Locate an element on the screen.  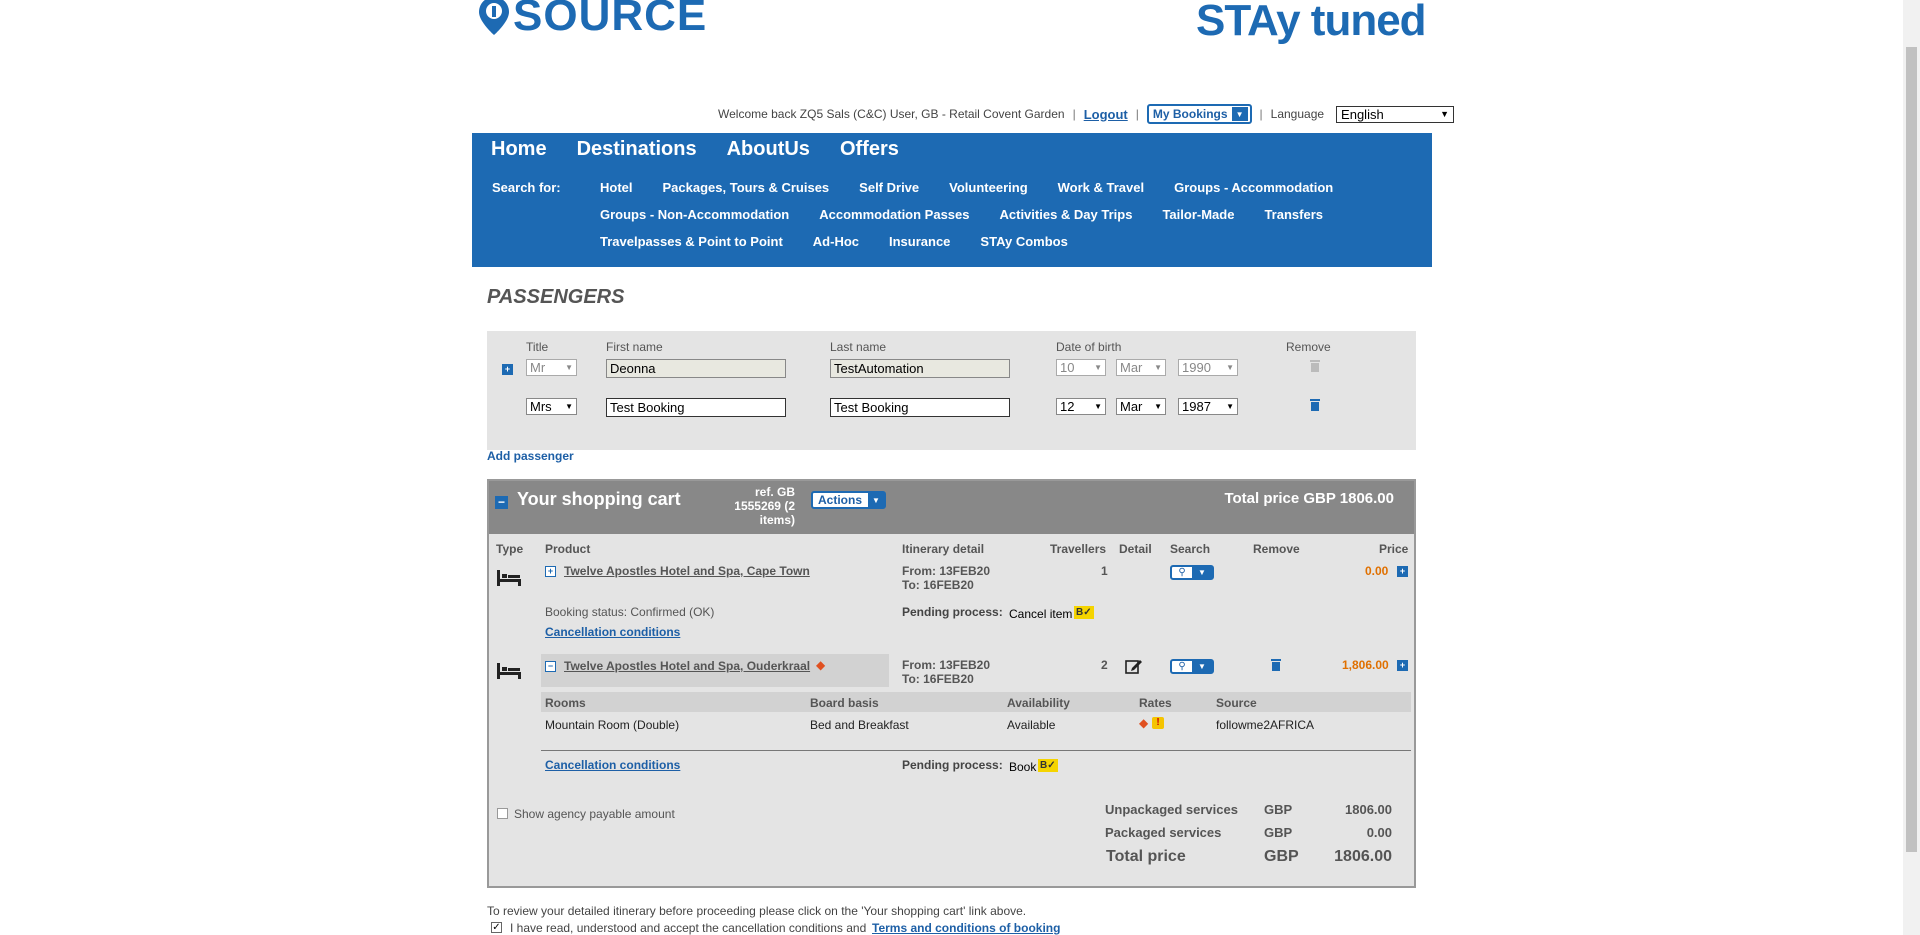
search-category-hotel: Hotel is located at coordinates (616, 193).